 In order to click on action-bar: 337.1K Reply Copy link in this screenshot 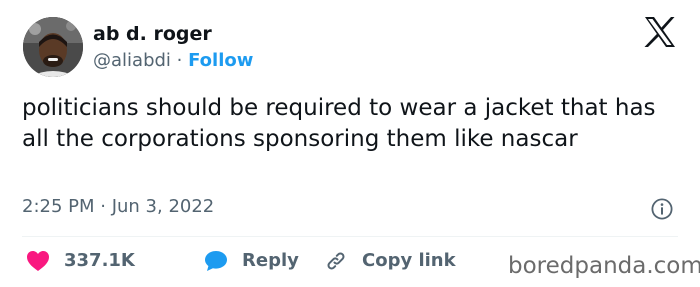, I will do `click(241, 261)`.